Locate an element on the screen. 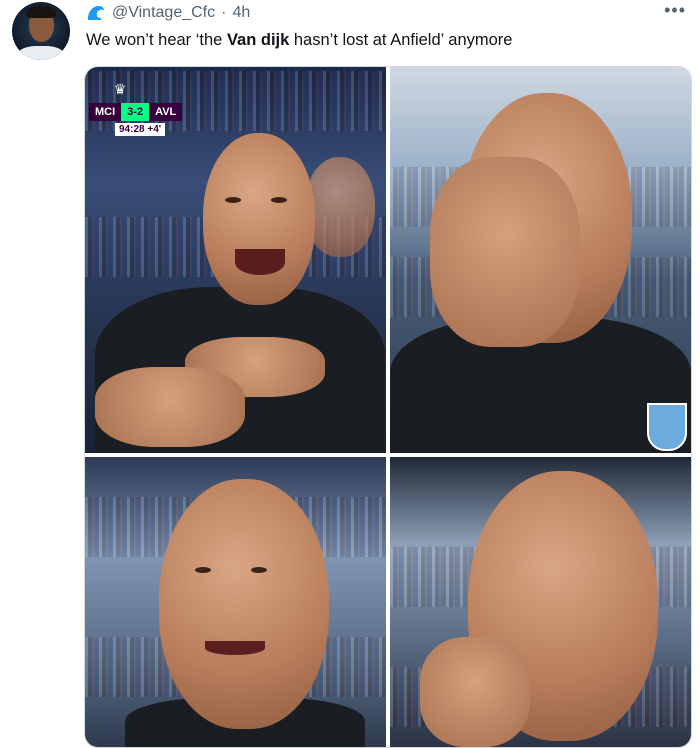 The height and width of the screenshot is (748, 700). scorebug: MCI 3-2 AVL is located at coordinates (136, 112).